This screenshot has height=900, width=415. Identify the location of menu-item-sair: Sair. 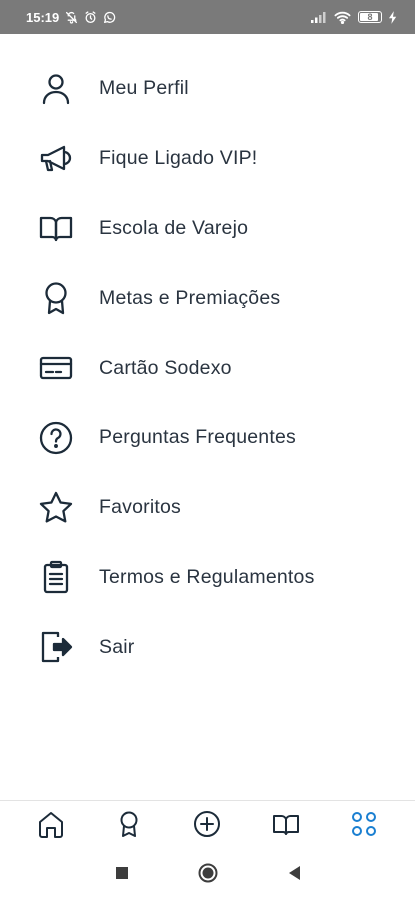
(207, 647).